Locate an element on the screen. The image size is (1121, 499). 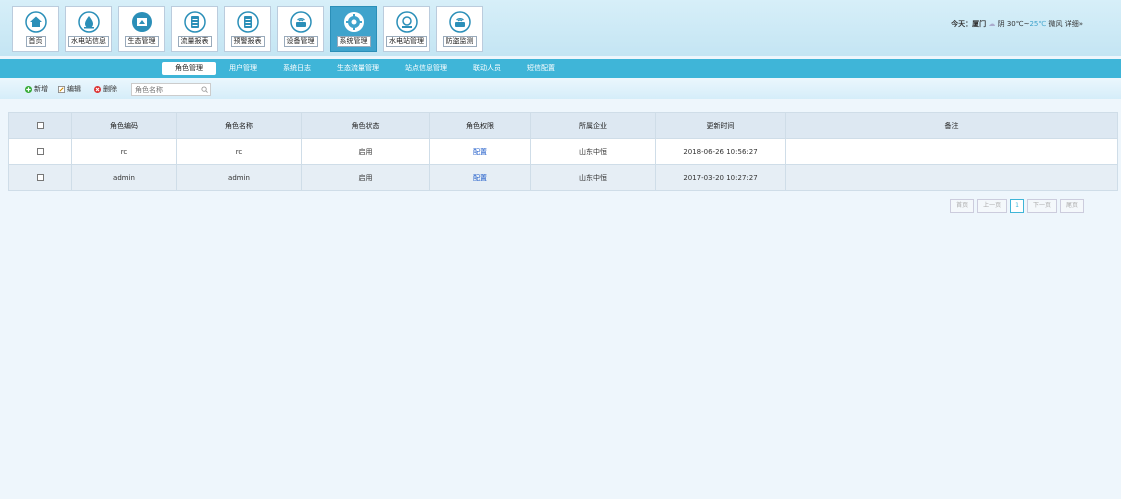
nav-tile-hydro-info: 水电站信息 is located at coordinates (88, 29).